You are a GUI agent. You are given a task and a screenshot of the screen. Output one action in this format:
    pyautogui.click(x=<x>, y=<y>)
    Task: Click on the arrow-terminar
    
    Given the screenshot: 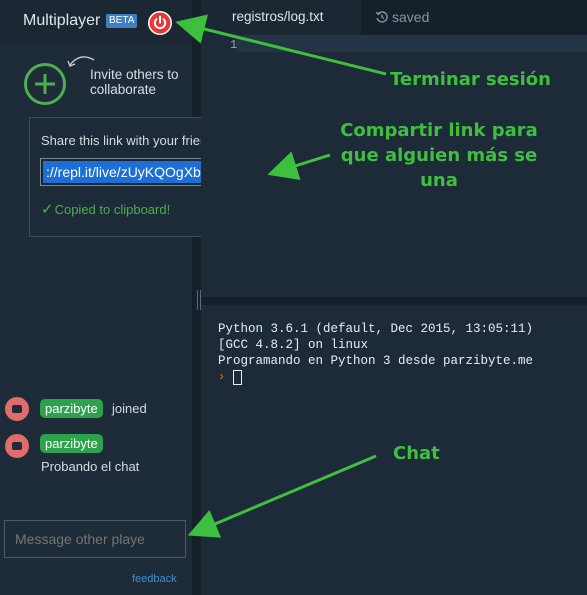 What is the action you would take?
    pyautogui.click(x=281, y=45)
    